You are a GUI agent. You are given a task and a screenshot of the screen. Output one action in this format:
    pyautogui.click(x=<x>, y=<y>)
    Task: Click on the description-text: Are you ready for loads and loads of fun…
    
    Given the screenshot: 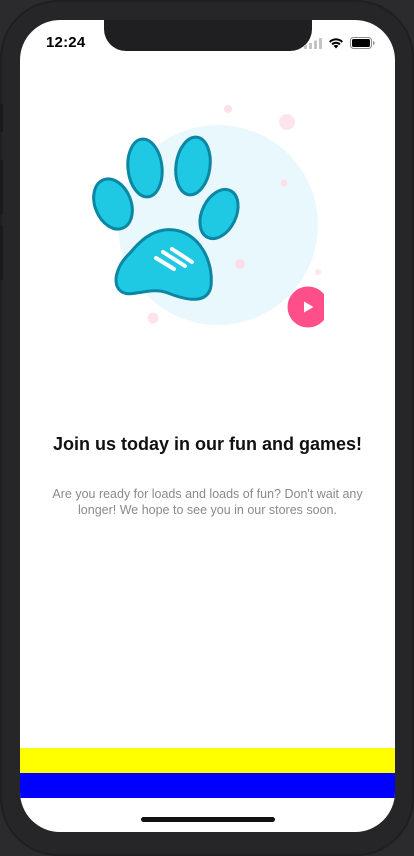 What is the action you would take?
    pyautogui.click(x=207, y=502)
    